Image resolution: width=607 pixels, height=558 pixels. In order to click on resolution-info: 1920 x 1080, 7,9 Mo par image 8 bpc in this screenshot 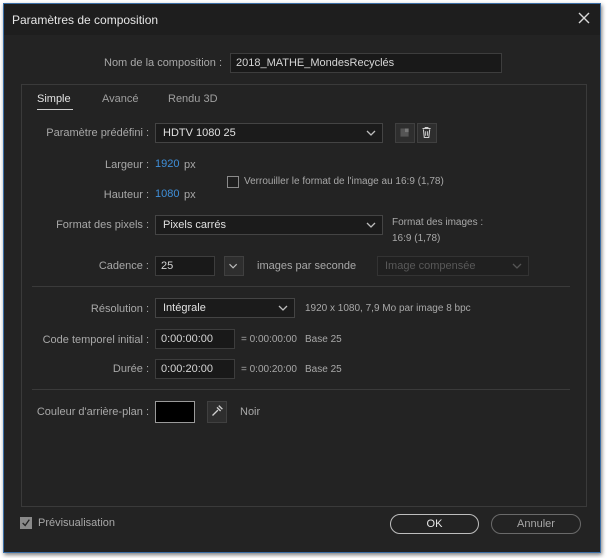, I will do `click(388, 308)`.